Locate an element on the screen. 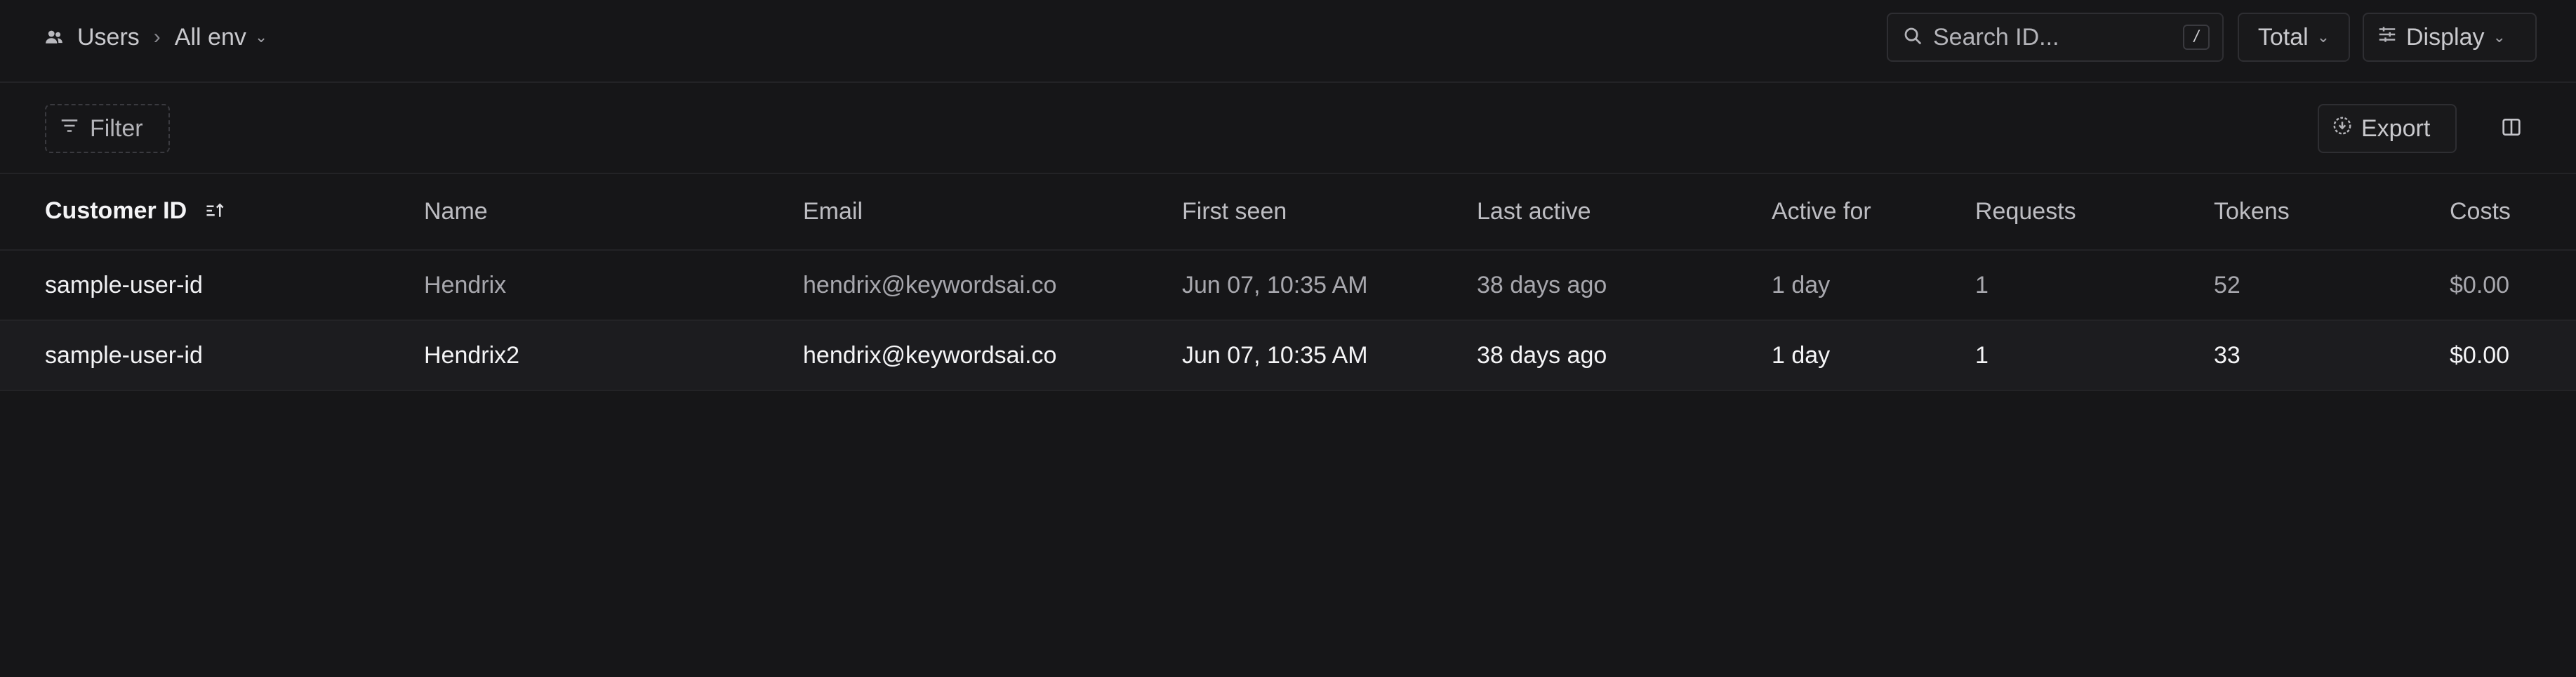 Image resolution: width=2576 pixels, height=677 pixels. cell-tokens: 52 is located at coordinates (2227, 284).